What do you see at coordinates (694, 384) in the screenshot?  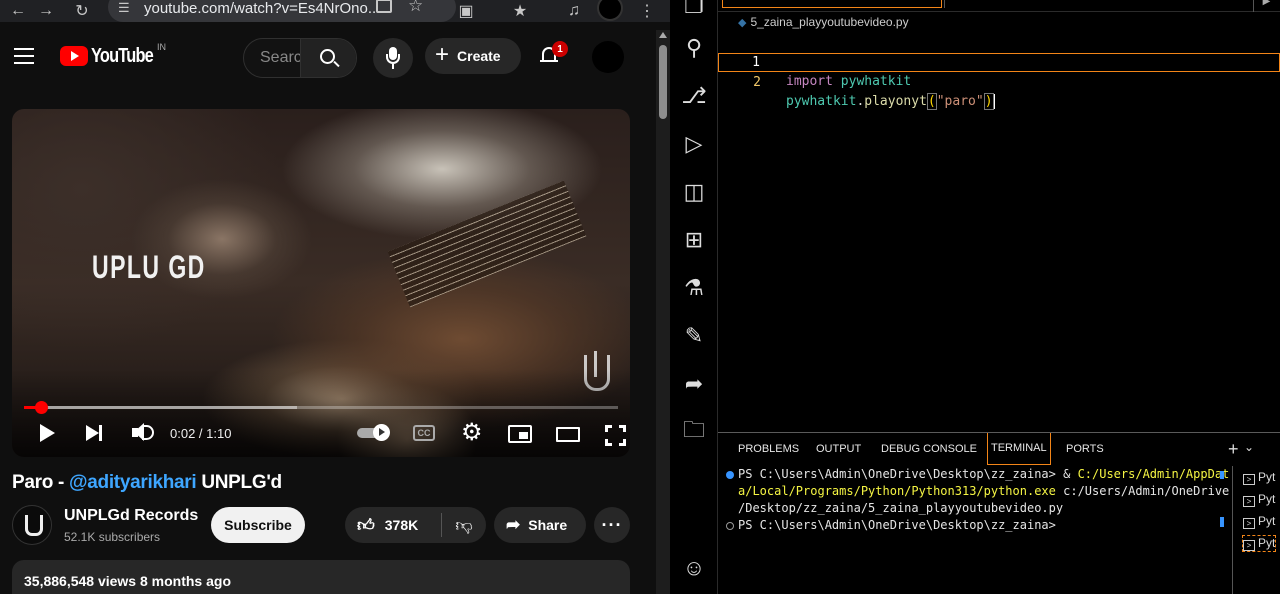 I see `live-share-icon: ➦` at bounding box center [694, 384].